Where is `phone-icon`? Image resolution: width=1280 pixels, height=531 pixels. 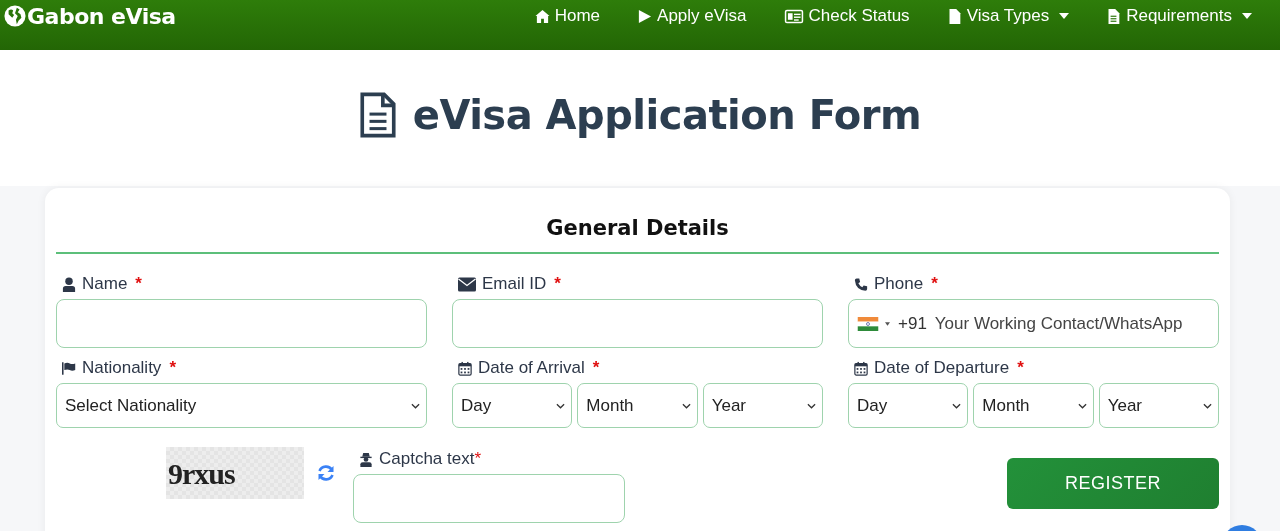 phone-icon is located at coordinates (861, 284).